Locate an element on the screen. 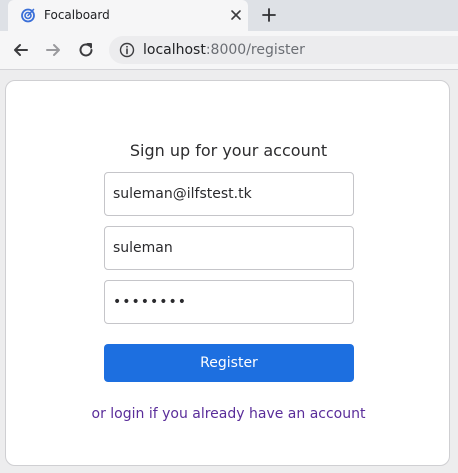  browser-toolbar: localhost:8000/register is located at coordinates (229, 50).